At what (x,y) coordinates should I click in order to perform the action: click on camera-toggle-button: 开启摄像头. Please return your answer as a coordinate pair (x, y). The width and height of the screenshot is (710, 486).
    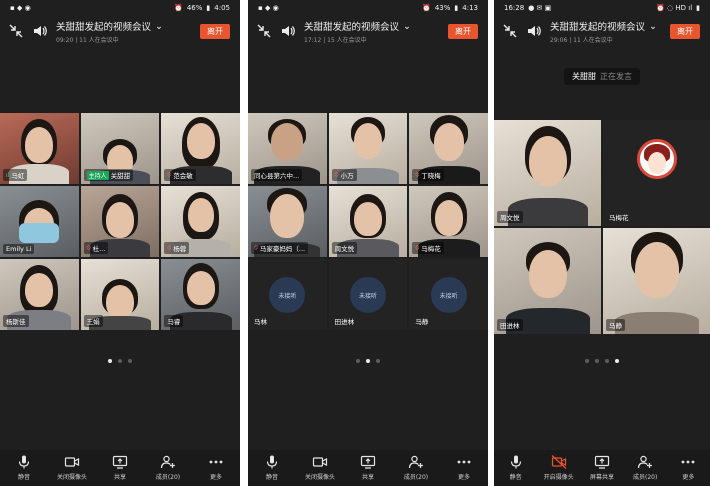
    Looking at the image, I should click on (559, 467).